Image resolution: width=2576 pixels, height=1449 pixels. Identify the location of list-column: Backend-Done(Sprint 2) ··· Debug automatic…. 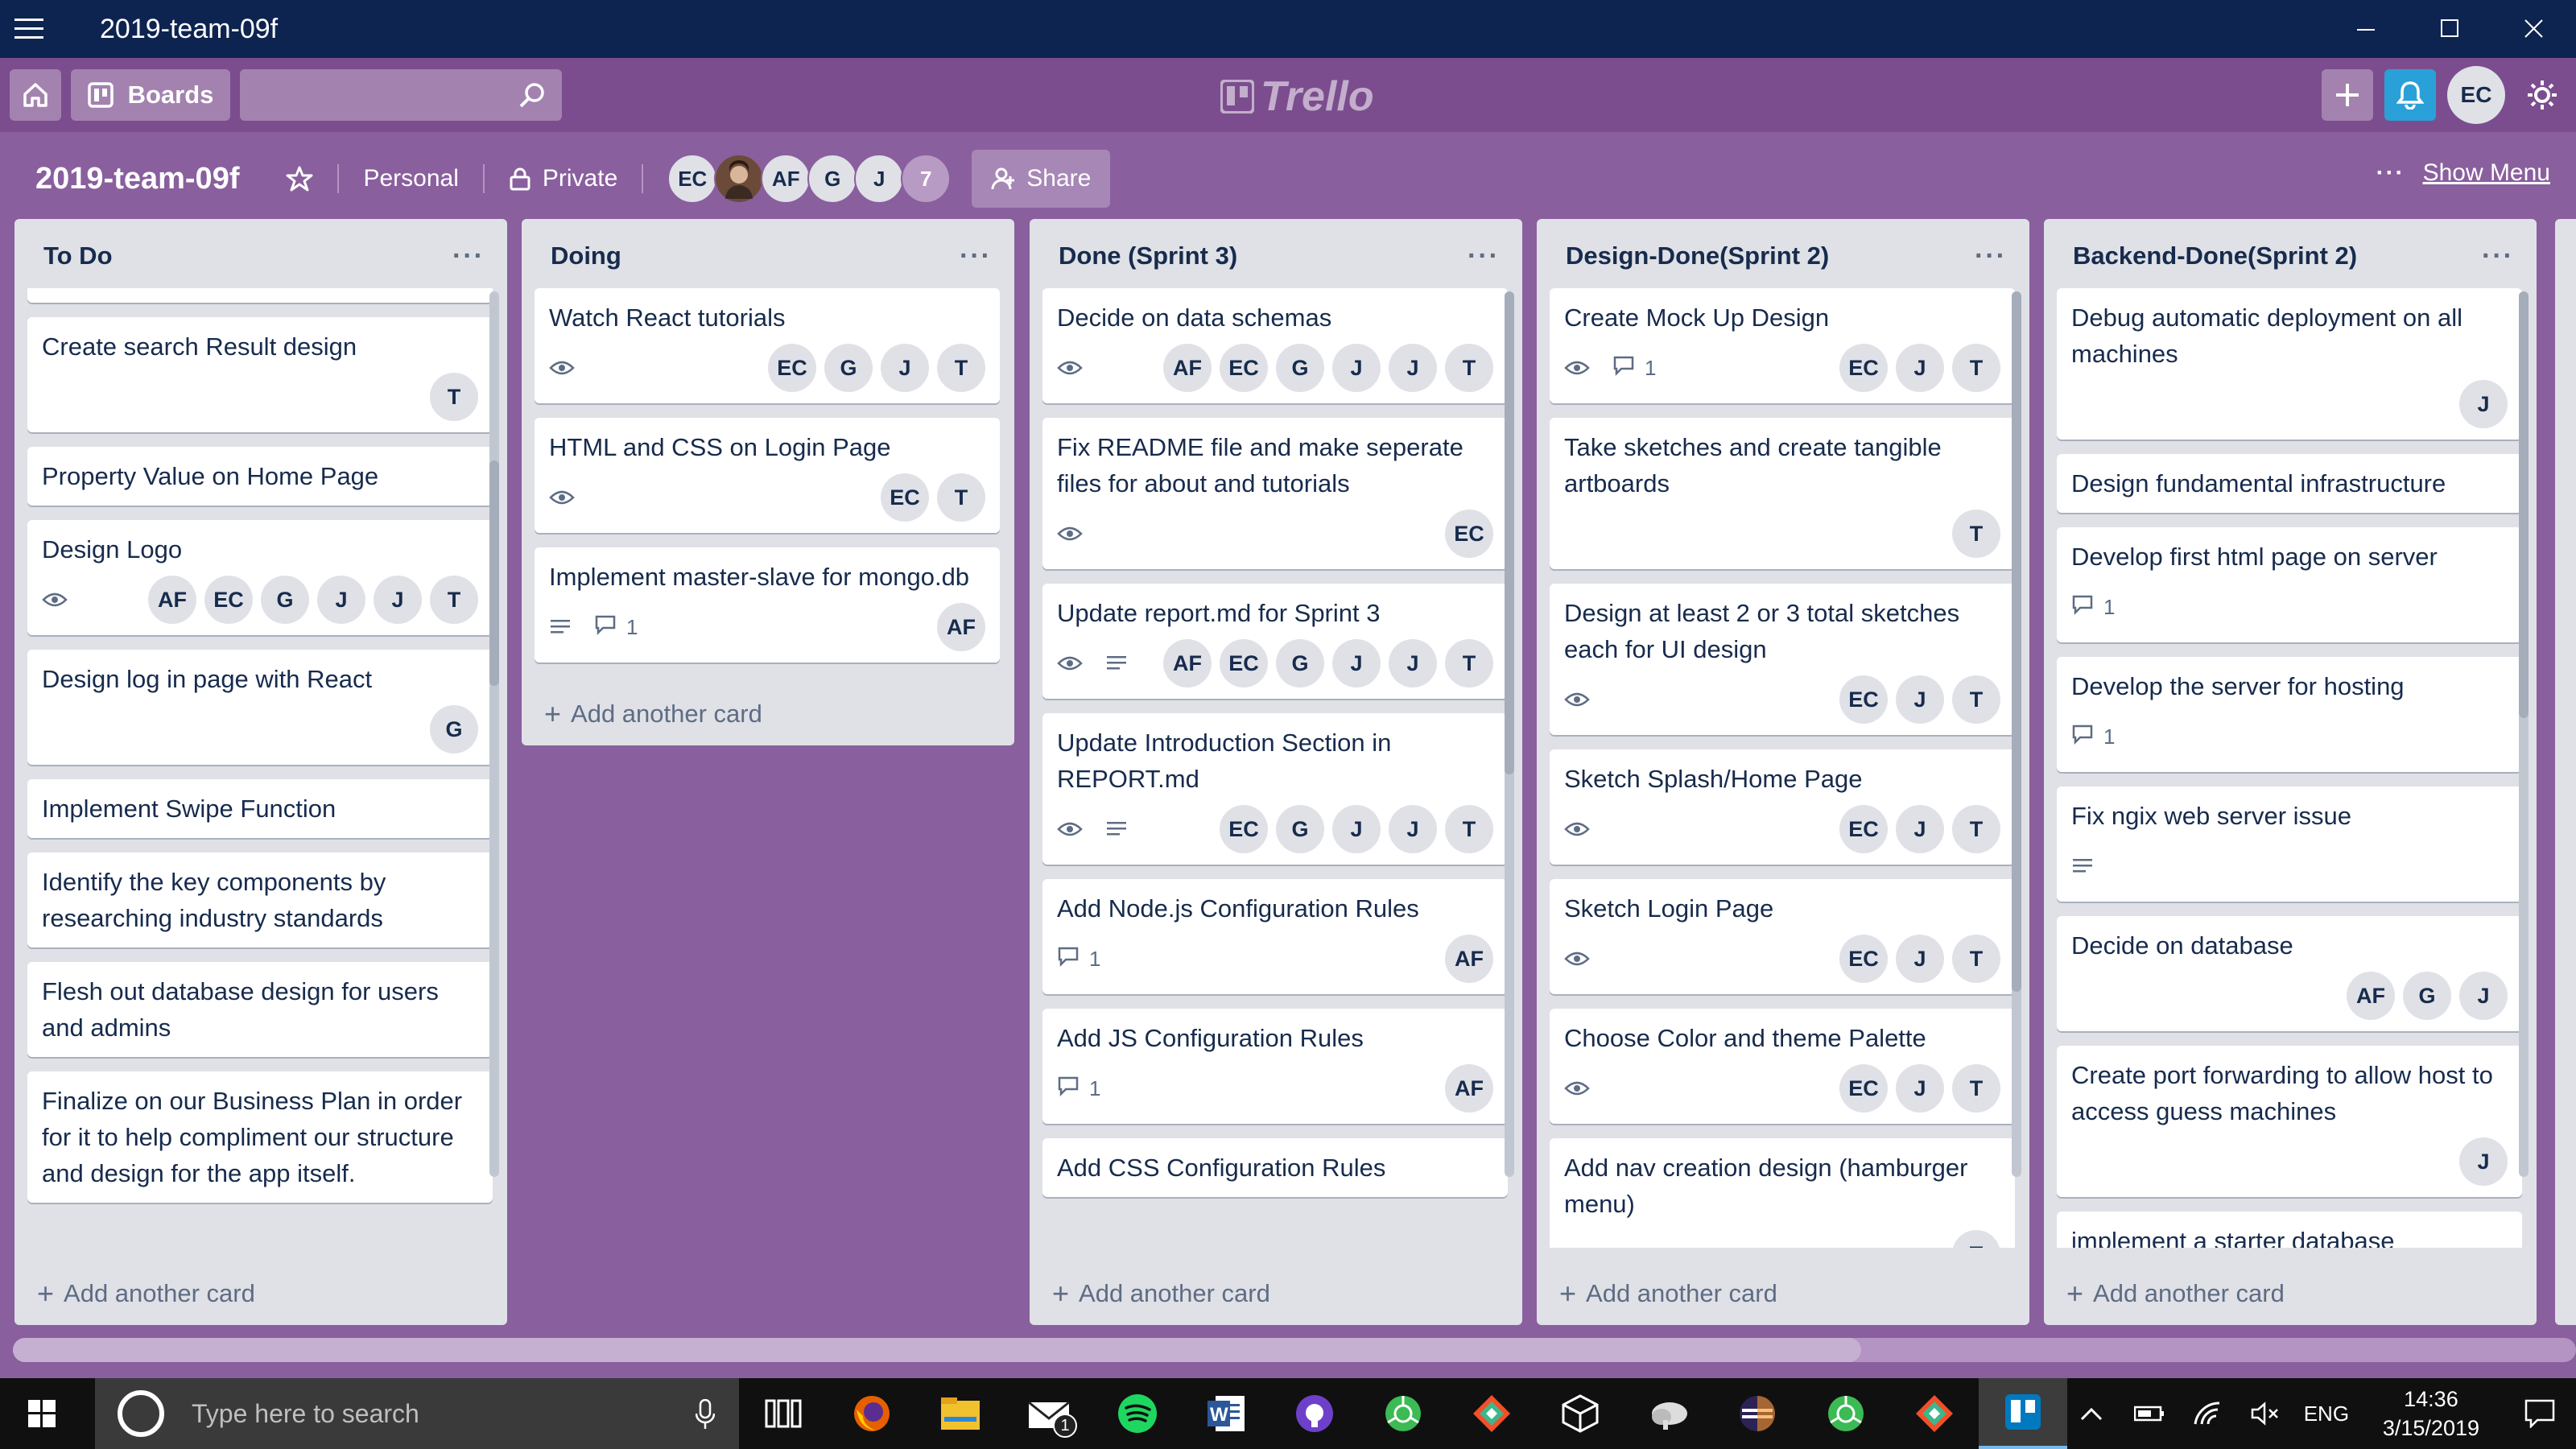
(2290, 772).